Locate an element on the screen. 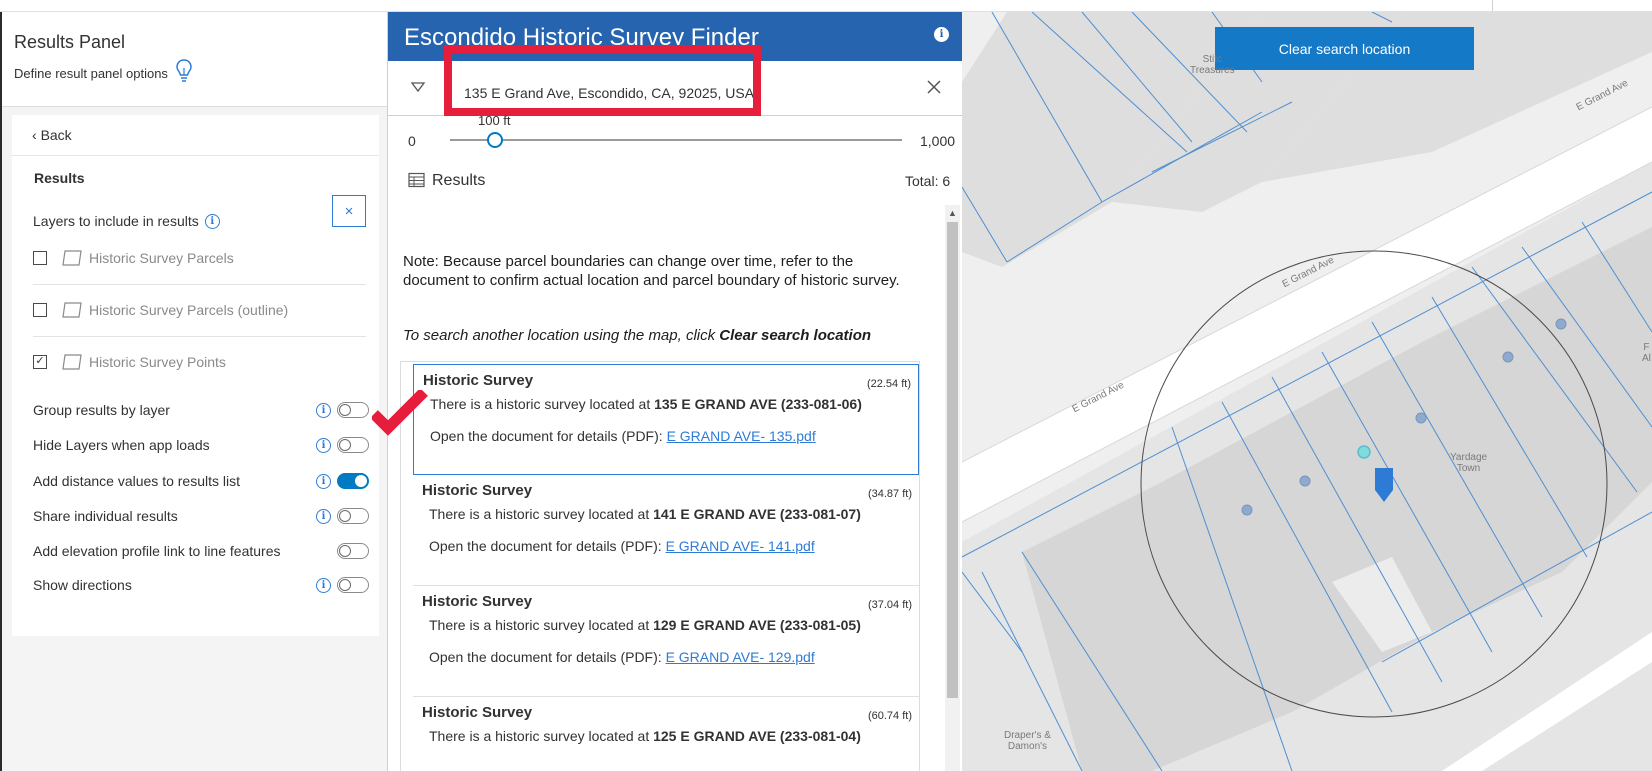  layers-label-text: Layers to include in results is located at coordinates (116, 221).